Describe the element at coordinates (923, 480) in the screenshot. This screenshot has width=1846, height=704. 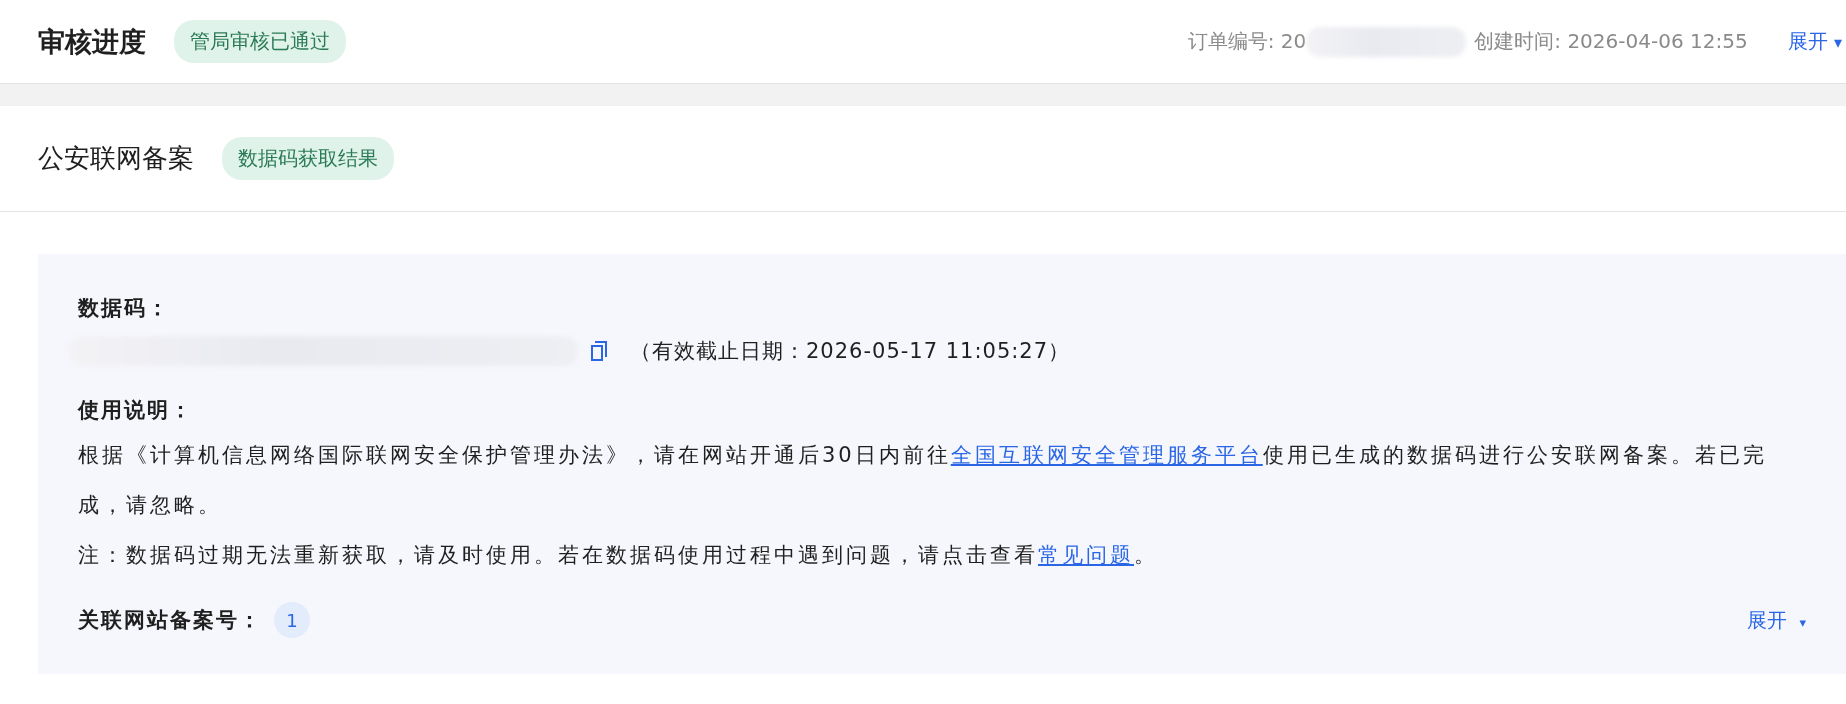
I see `usage-text: 根据《计算机信息网络国际联网安全保护管理办法》，请在网站开通后30日内前往全国互联网安全管理服务平台 使用已生成的数据码进行公安联网备案。若已完成，请忽略。` at that location.